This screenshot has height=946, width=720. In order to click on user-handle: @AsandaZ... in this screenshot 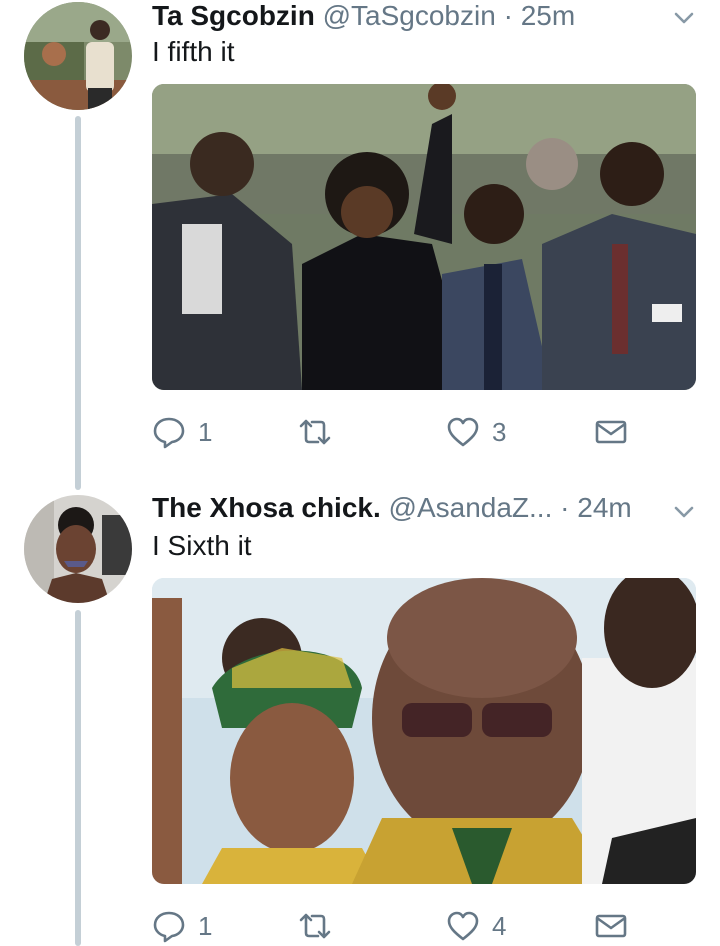, I will do `click(471, 507)`.